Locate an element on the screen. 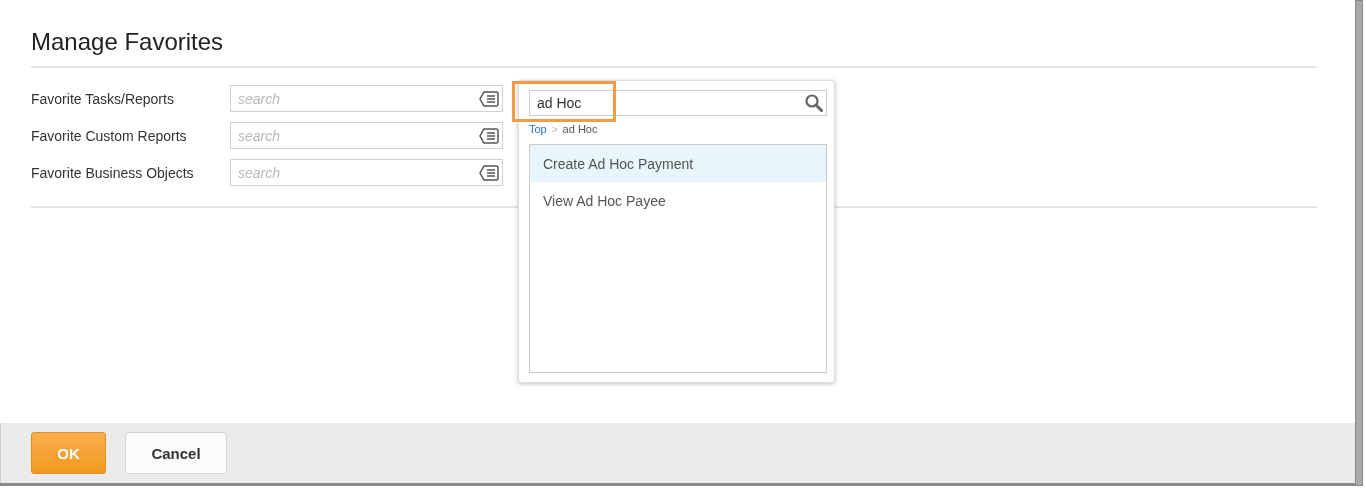 This screenshot has width=1366, height=490. search-icon is located at coordinates (814, 103).